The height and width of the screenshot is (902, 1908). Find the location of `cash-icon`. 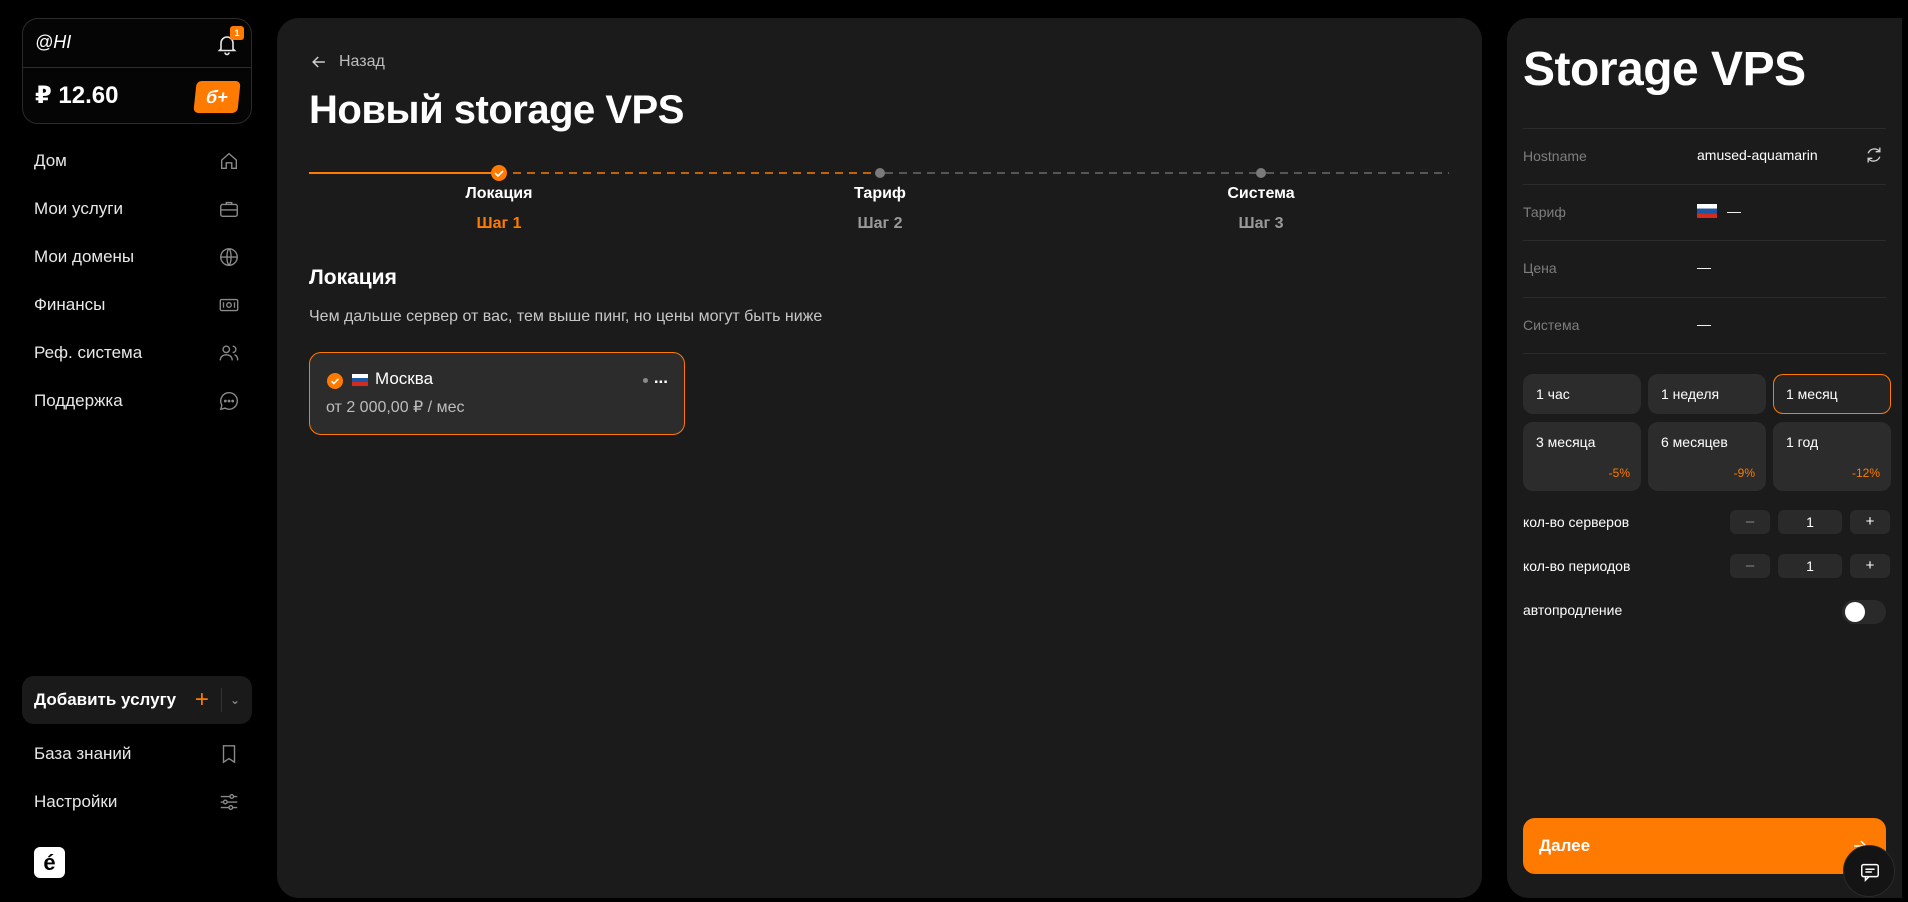

cash-icon is located at coordinates (229, 305).